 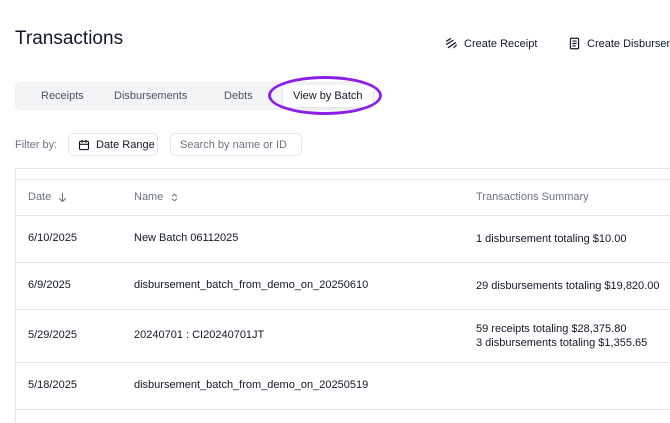 I want to click on table-header: Date Name Transactions Summary, so click(x=343, y=198).